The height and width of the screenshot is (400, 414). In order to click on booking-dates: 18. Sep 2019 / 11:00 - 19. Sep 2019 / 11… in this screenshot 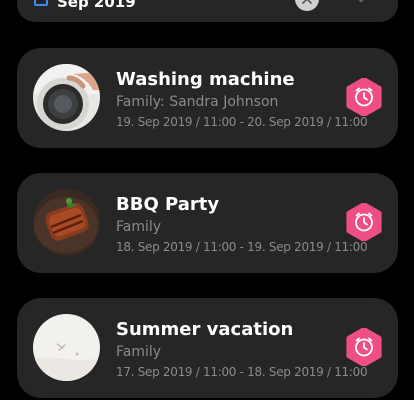, I will do `click(242, 247)`.